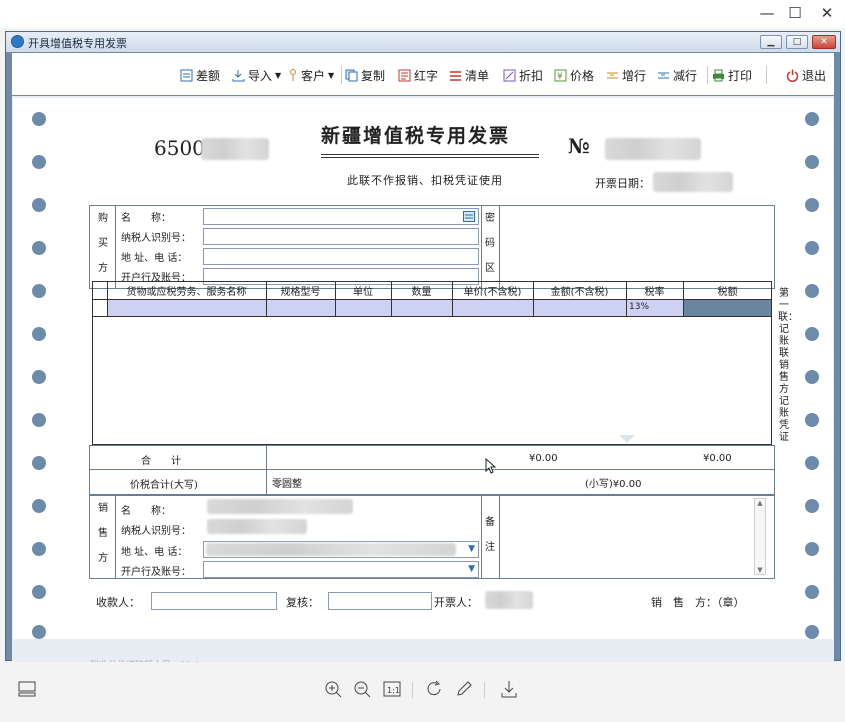 The image size is (845, 722). I want to click on seller-bank-input: ▼, so click(341, 569).